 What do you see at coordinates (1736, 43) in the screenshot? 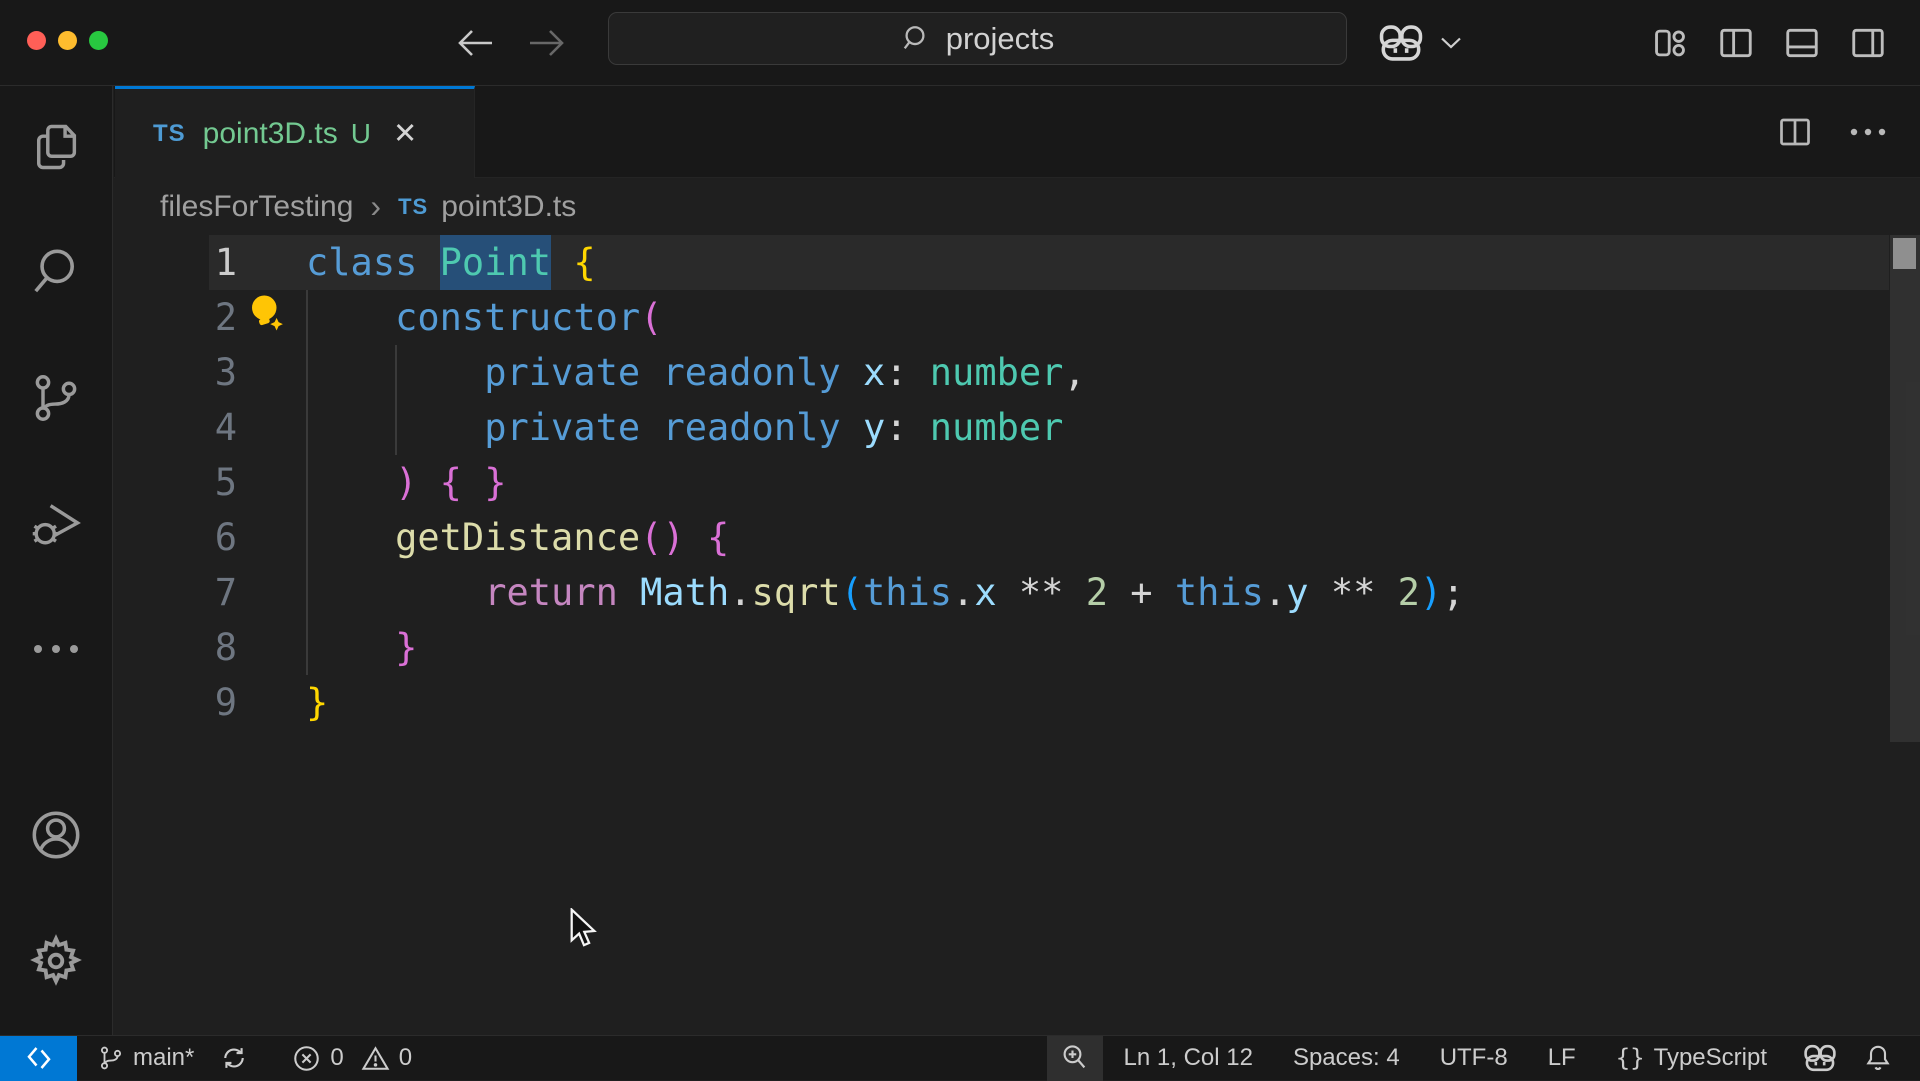
I see `toggle-primary-sidebar-button` at bounding box center [1736, 43].